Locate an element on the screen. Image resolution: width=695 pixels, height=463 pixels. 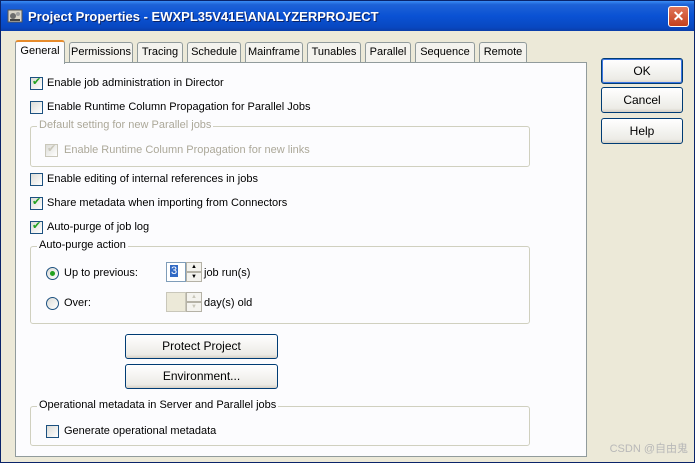
up-to-previous-radio is located at coordinates (52, 273).